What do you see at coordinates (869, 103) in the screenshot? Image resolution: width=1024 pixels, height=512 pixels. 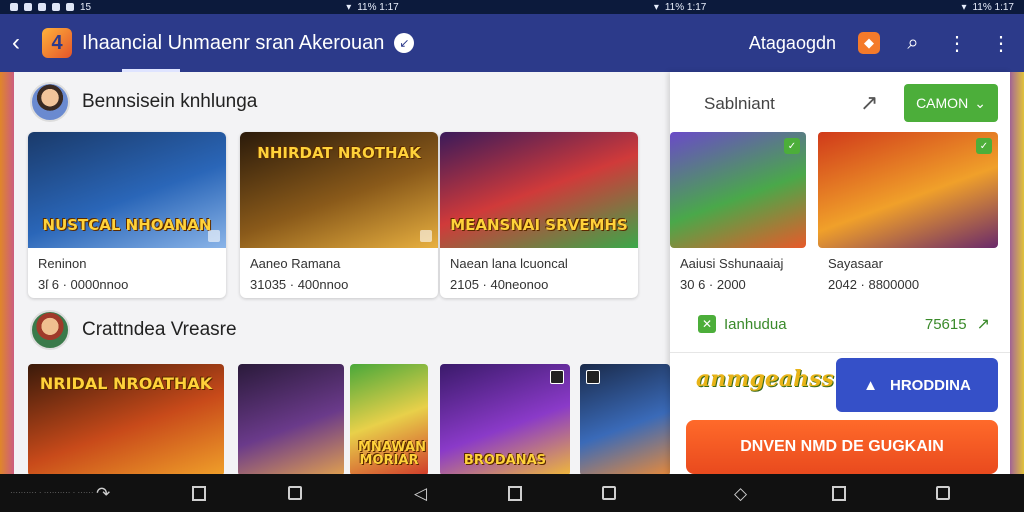 I see `share-arrow-icon: ↗` at bounding box center [869, 103].